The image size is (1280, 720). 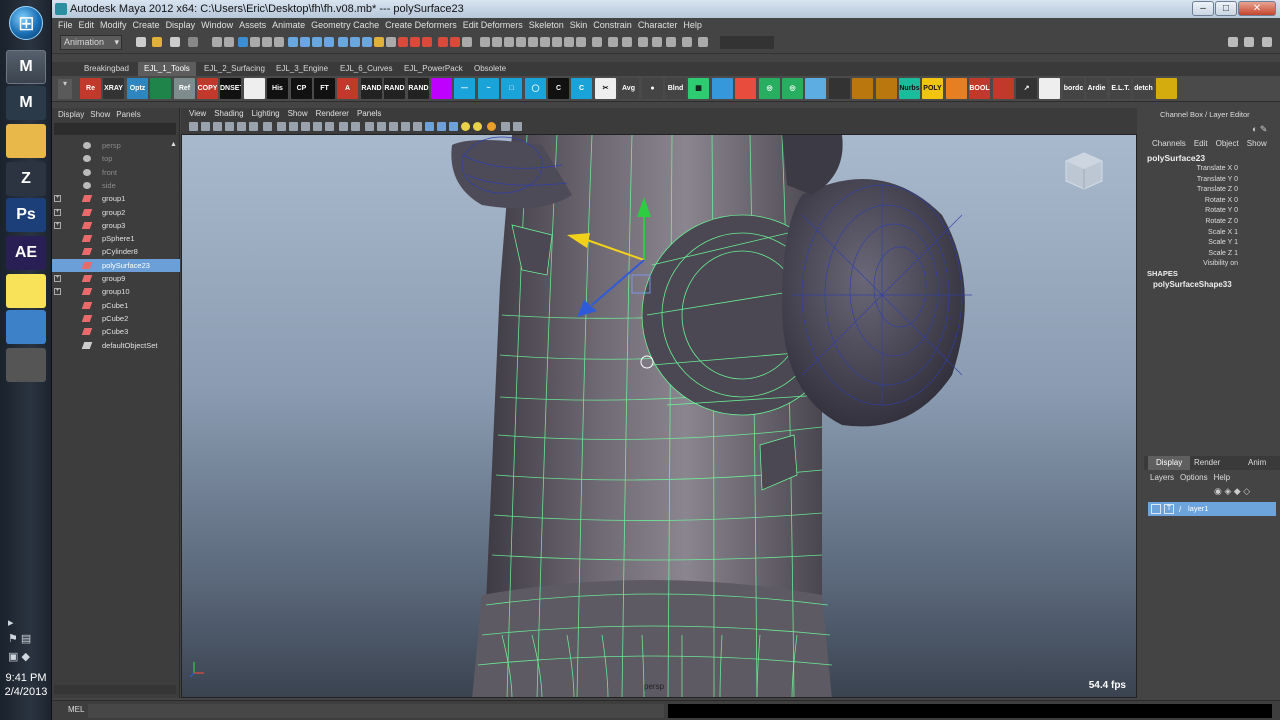 I want to click on shelf-tool-icon: bordc, so click(x=1073, y=88).